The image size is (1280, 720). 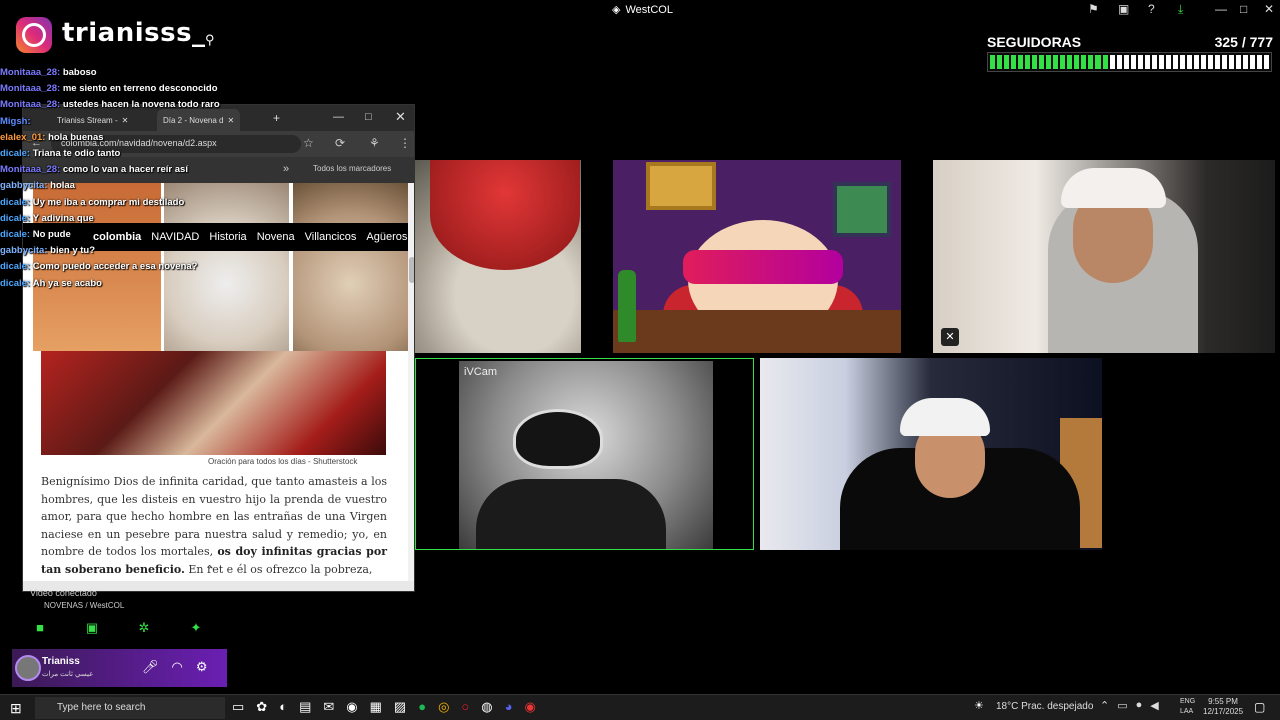 What do you see at coordinates (352, 168) in the screenshot?
I see `all-bookmarks-link: Todos los marcadores` at bounding box center [352, 168].